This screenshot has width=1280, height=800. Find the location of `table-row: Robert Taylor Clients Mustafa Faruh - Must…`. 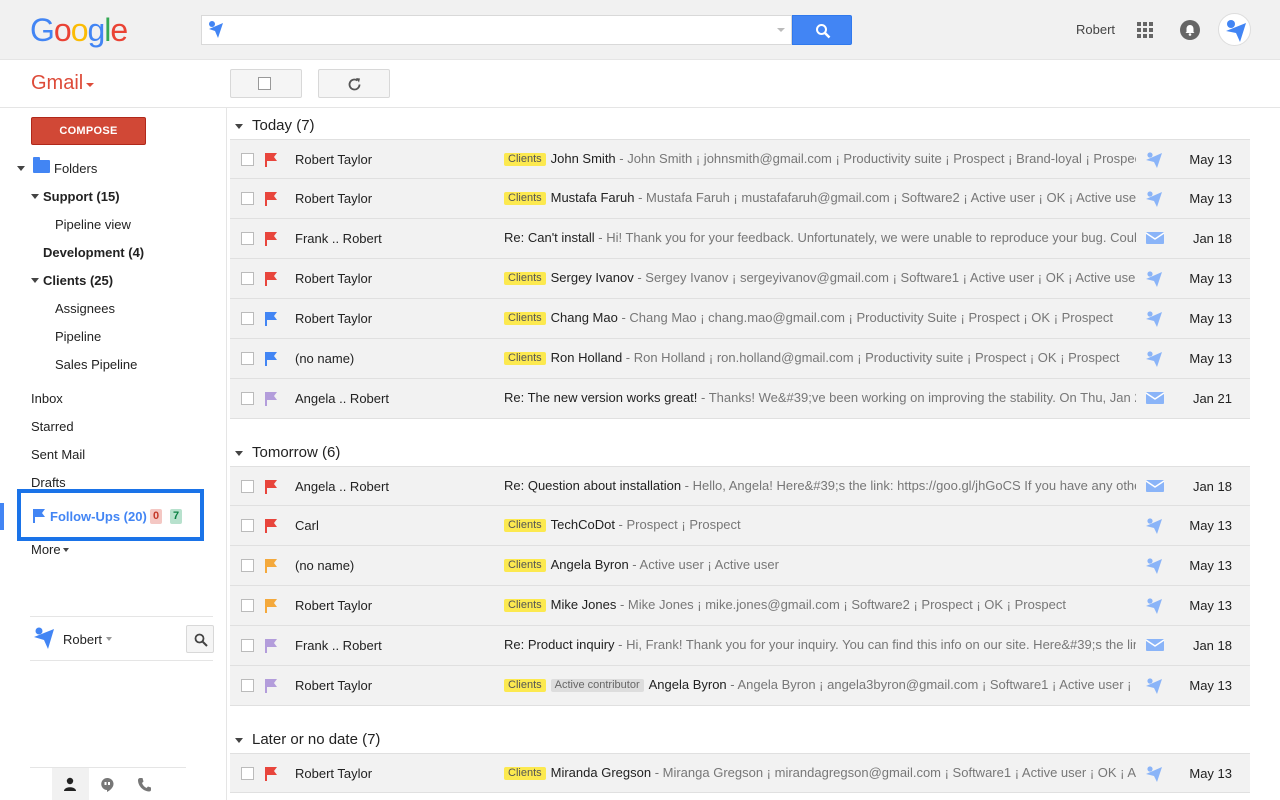

table-row: Robert Taylor Clients Mustafa Faruh - Must… is located at coordinates (740, 199).